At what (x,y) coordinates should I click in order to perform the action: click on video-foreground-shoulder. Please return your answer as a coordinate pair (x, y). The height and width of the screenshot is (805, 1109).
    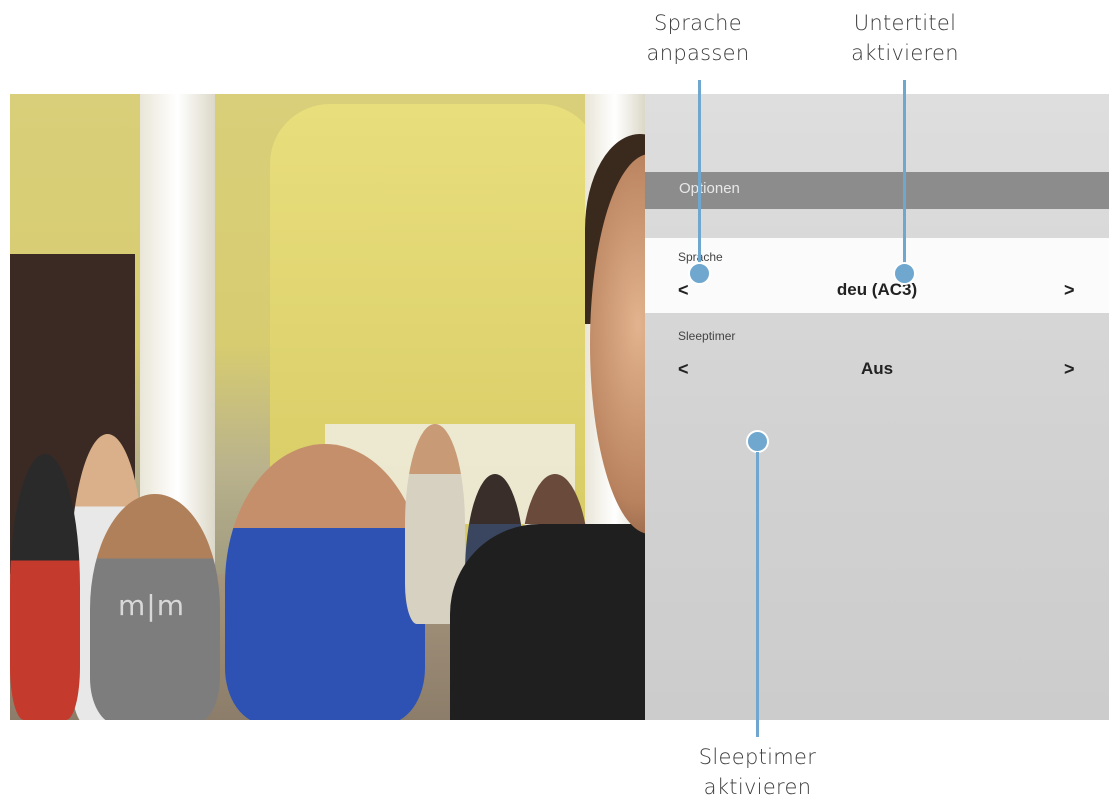
    Looking at the image, I should click on (547, 622).